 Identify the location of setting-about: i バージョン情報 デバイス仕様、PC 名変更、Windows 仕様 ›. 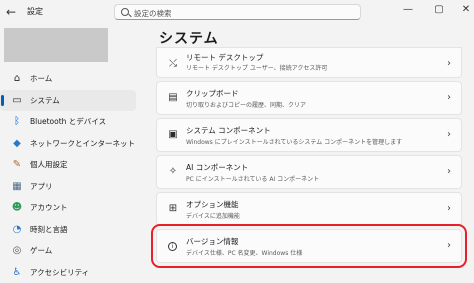
(309, 246).